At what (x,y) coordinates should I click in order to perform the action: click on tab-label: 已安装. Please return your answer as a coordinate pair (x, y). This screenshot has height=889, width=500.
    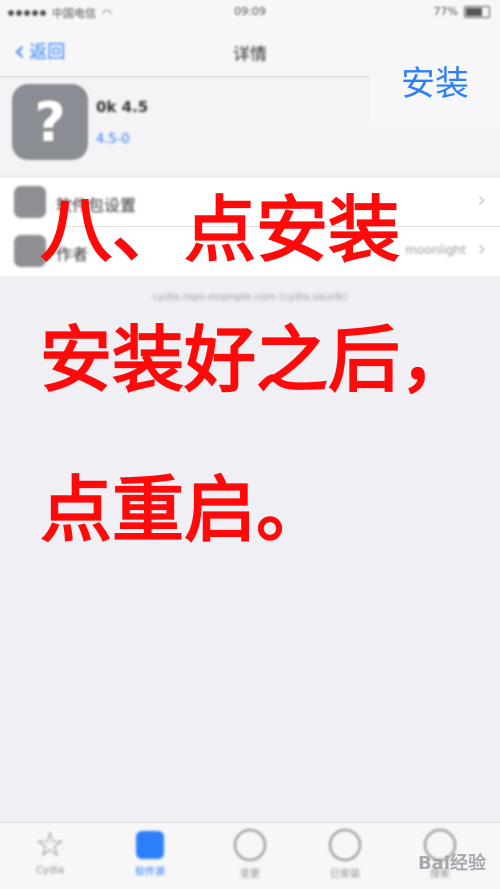
    Looking at the image, I should click on (345, 874).